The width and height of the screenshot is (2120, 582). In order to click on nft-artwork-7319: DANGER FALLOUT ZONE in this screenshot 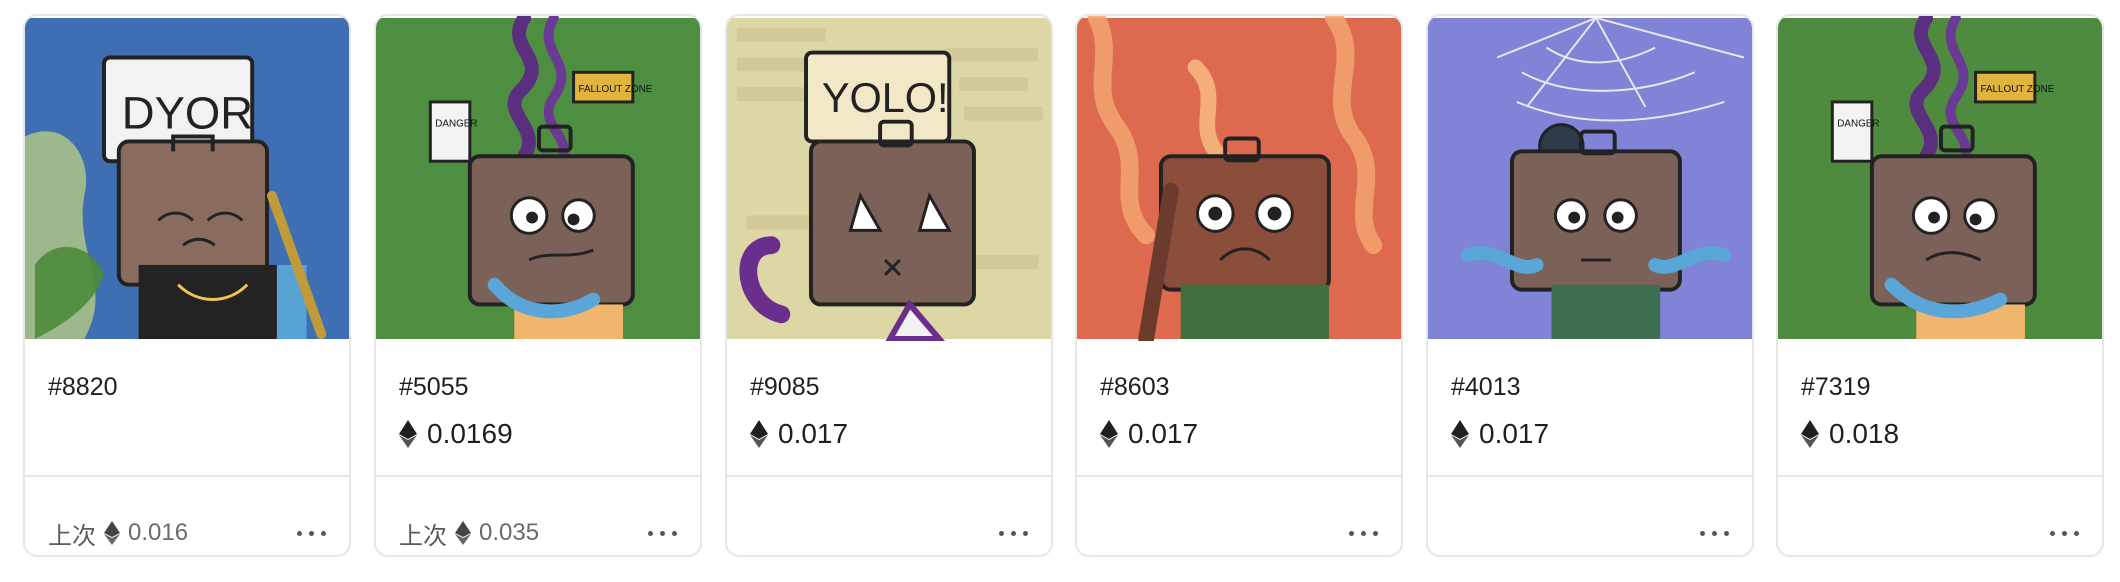, I will do `click(1940, 178)`.